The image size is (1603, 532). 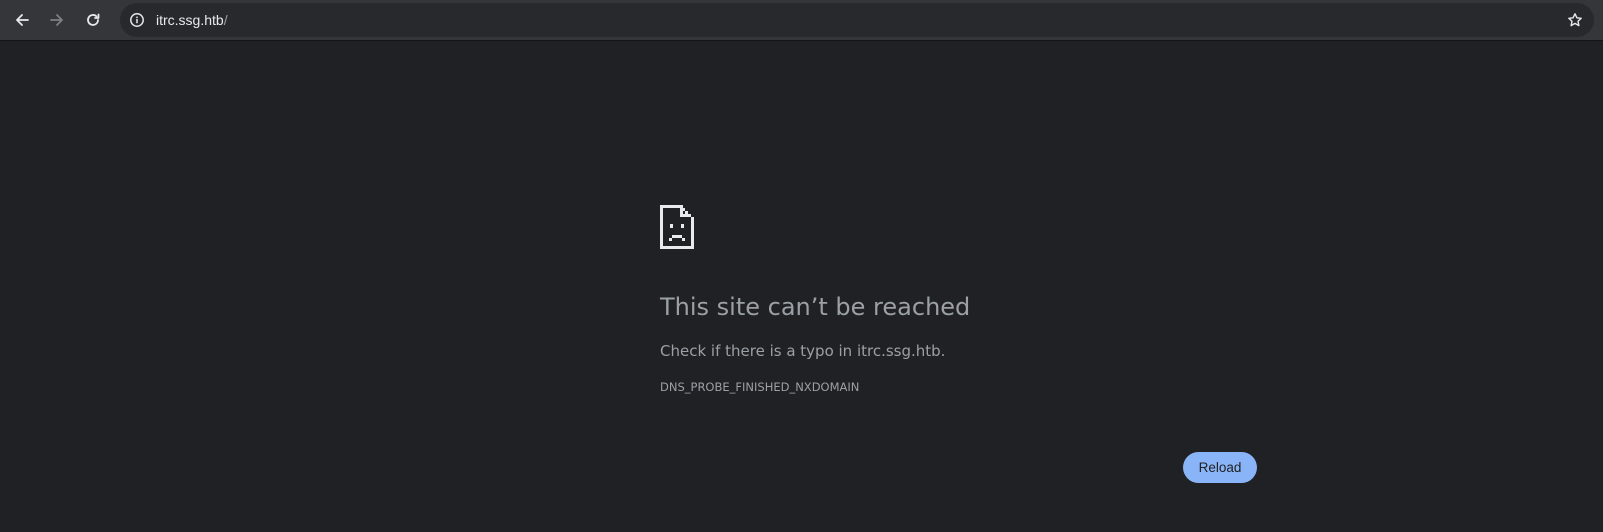 I want to click on star-icon, so click(x=1575, y=20).